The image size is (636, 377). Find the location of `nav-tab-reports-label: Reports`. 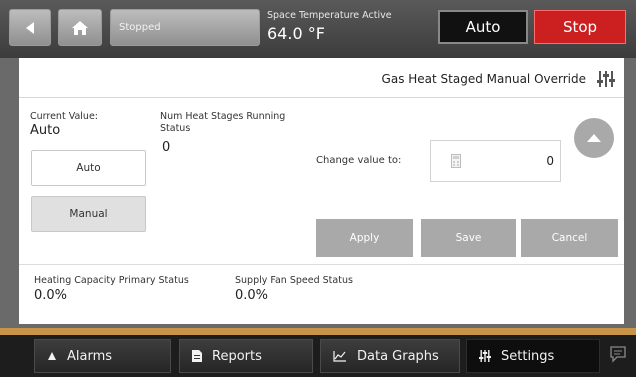

nav-tab-reports-label: Reports is located at coordinates (237, 356).